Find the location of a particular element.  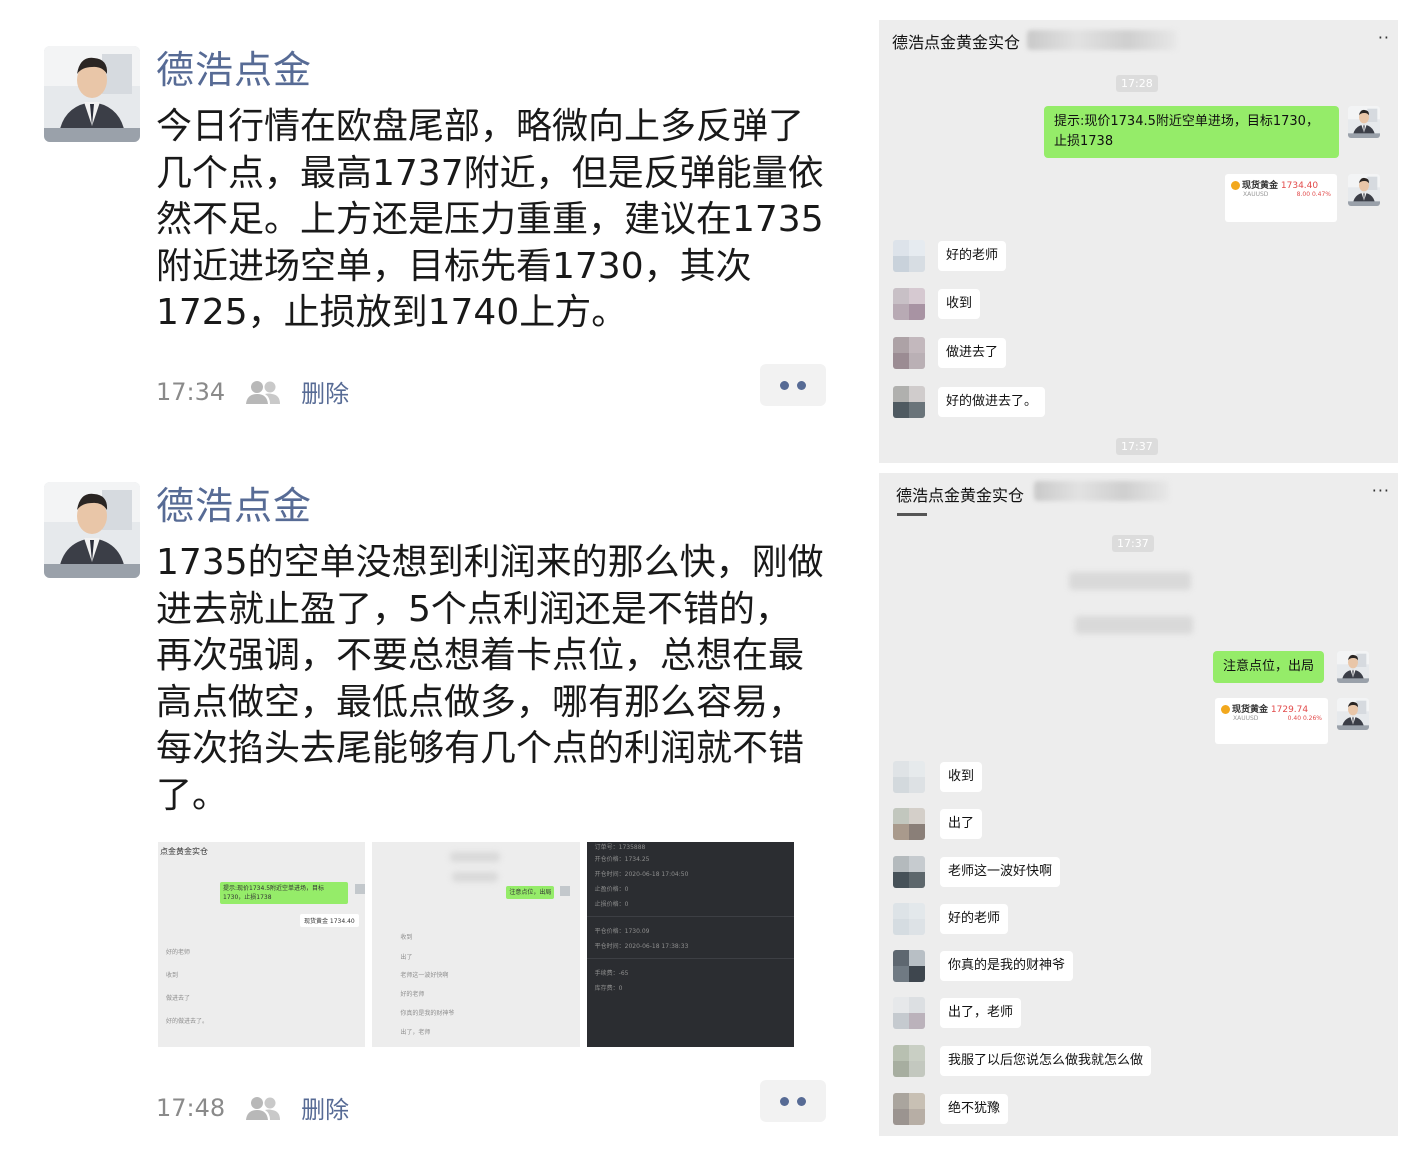

message-bubble: 好的做进去了。 is located at coordinates (992, 402).